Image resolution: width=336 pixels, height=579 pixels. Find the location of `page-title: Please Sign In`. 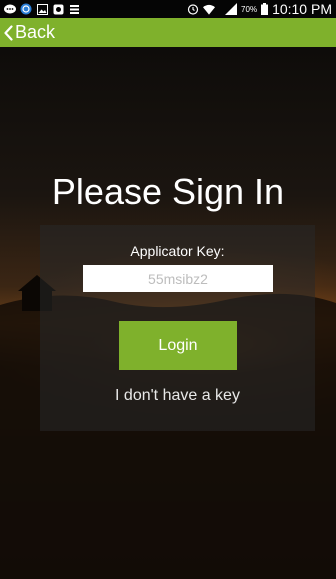

page-title: Please Sign In is located at coordinates (168, 191).